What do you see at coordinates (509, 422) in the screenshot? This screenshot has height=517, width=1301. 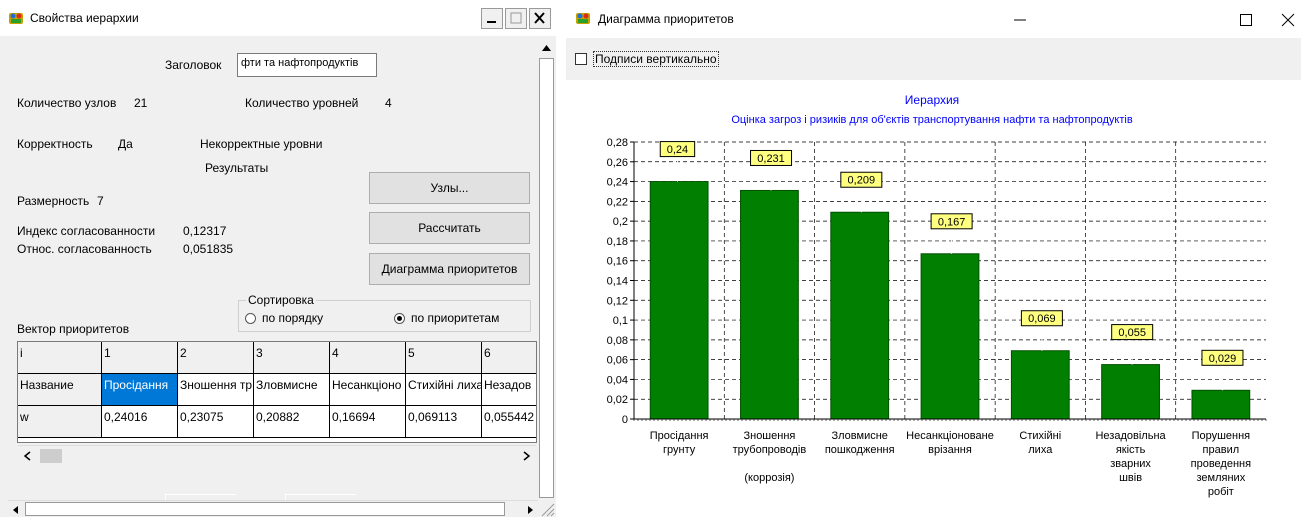 I see `grid-cell: 0,055442` at bounding box center [509, 422].